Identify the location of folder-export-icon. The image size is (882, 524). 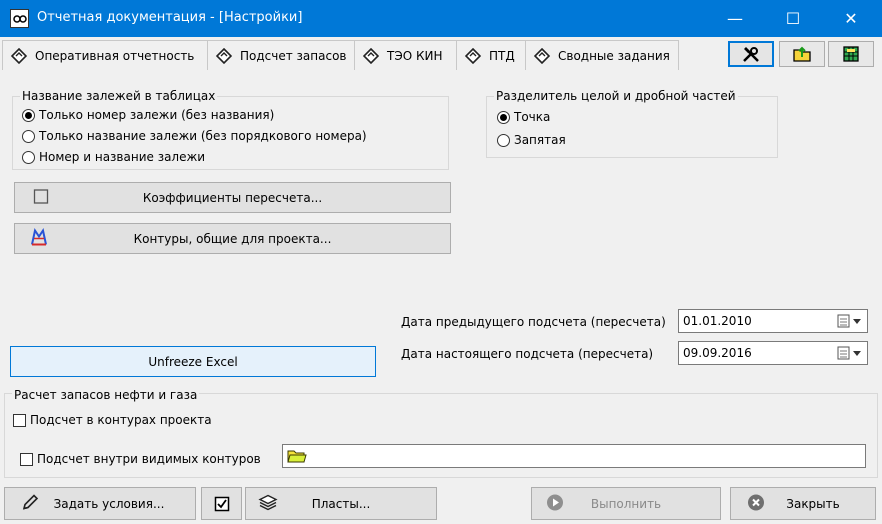
(802, 54).